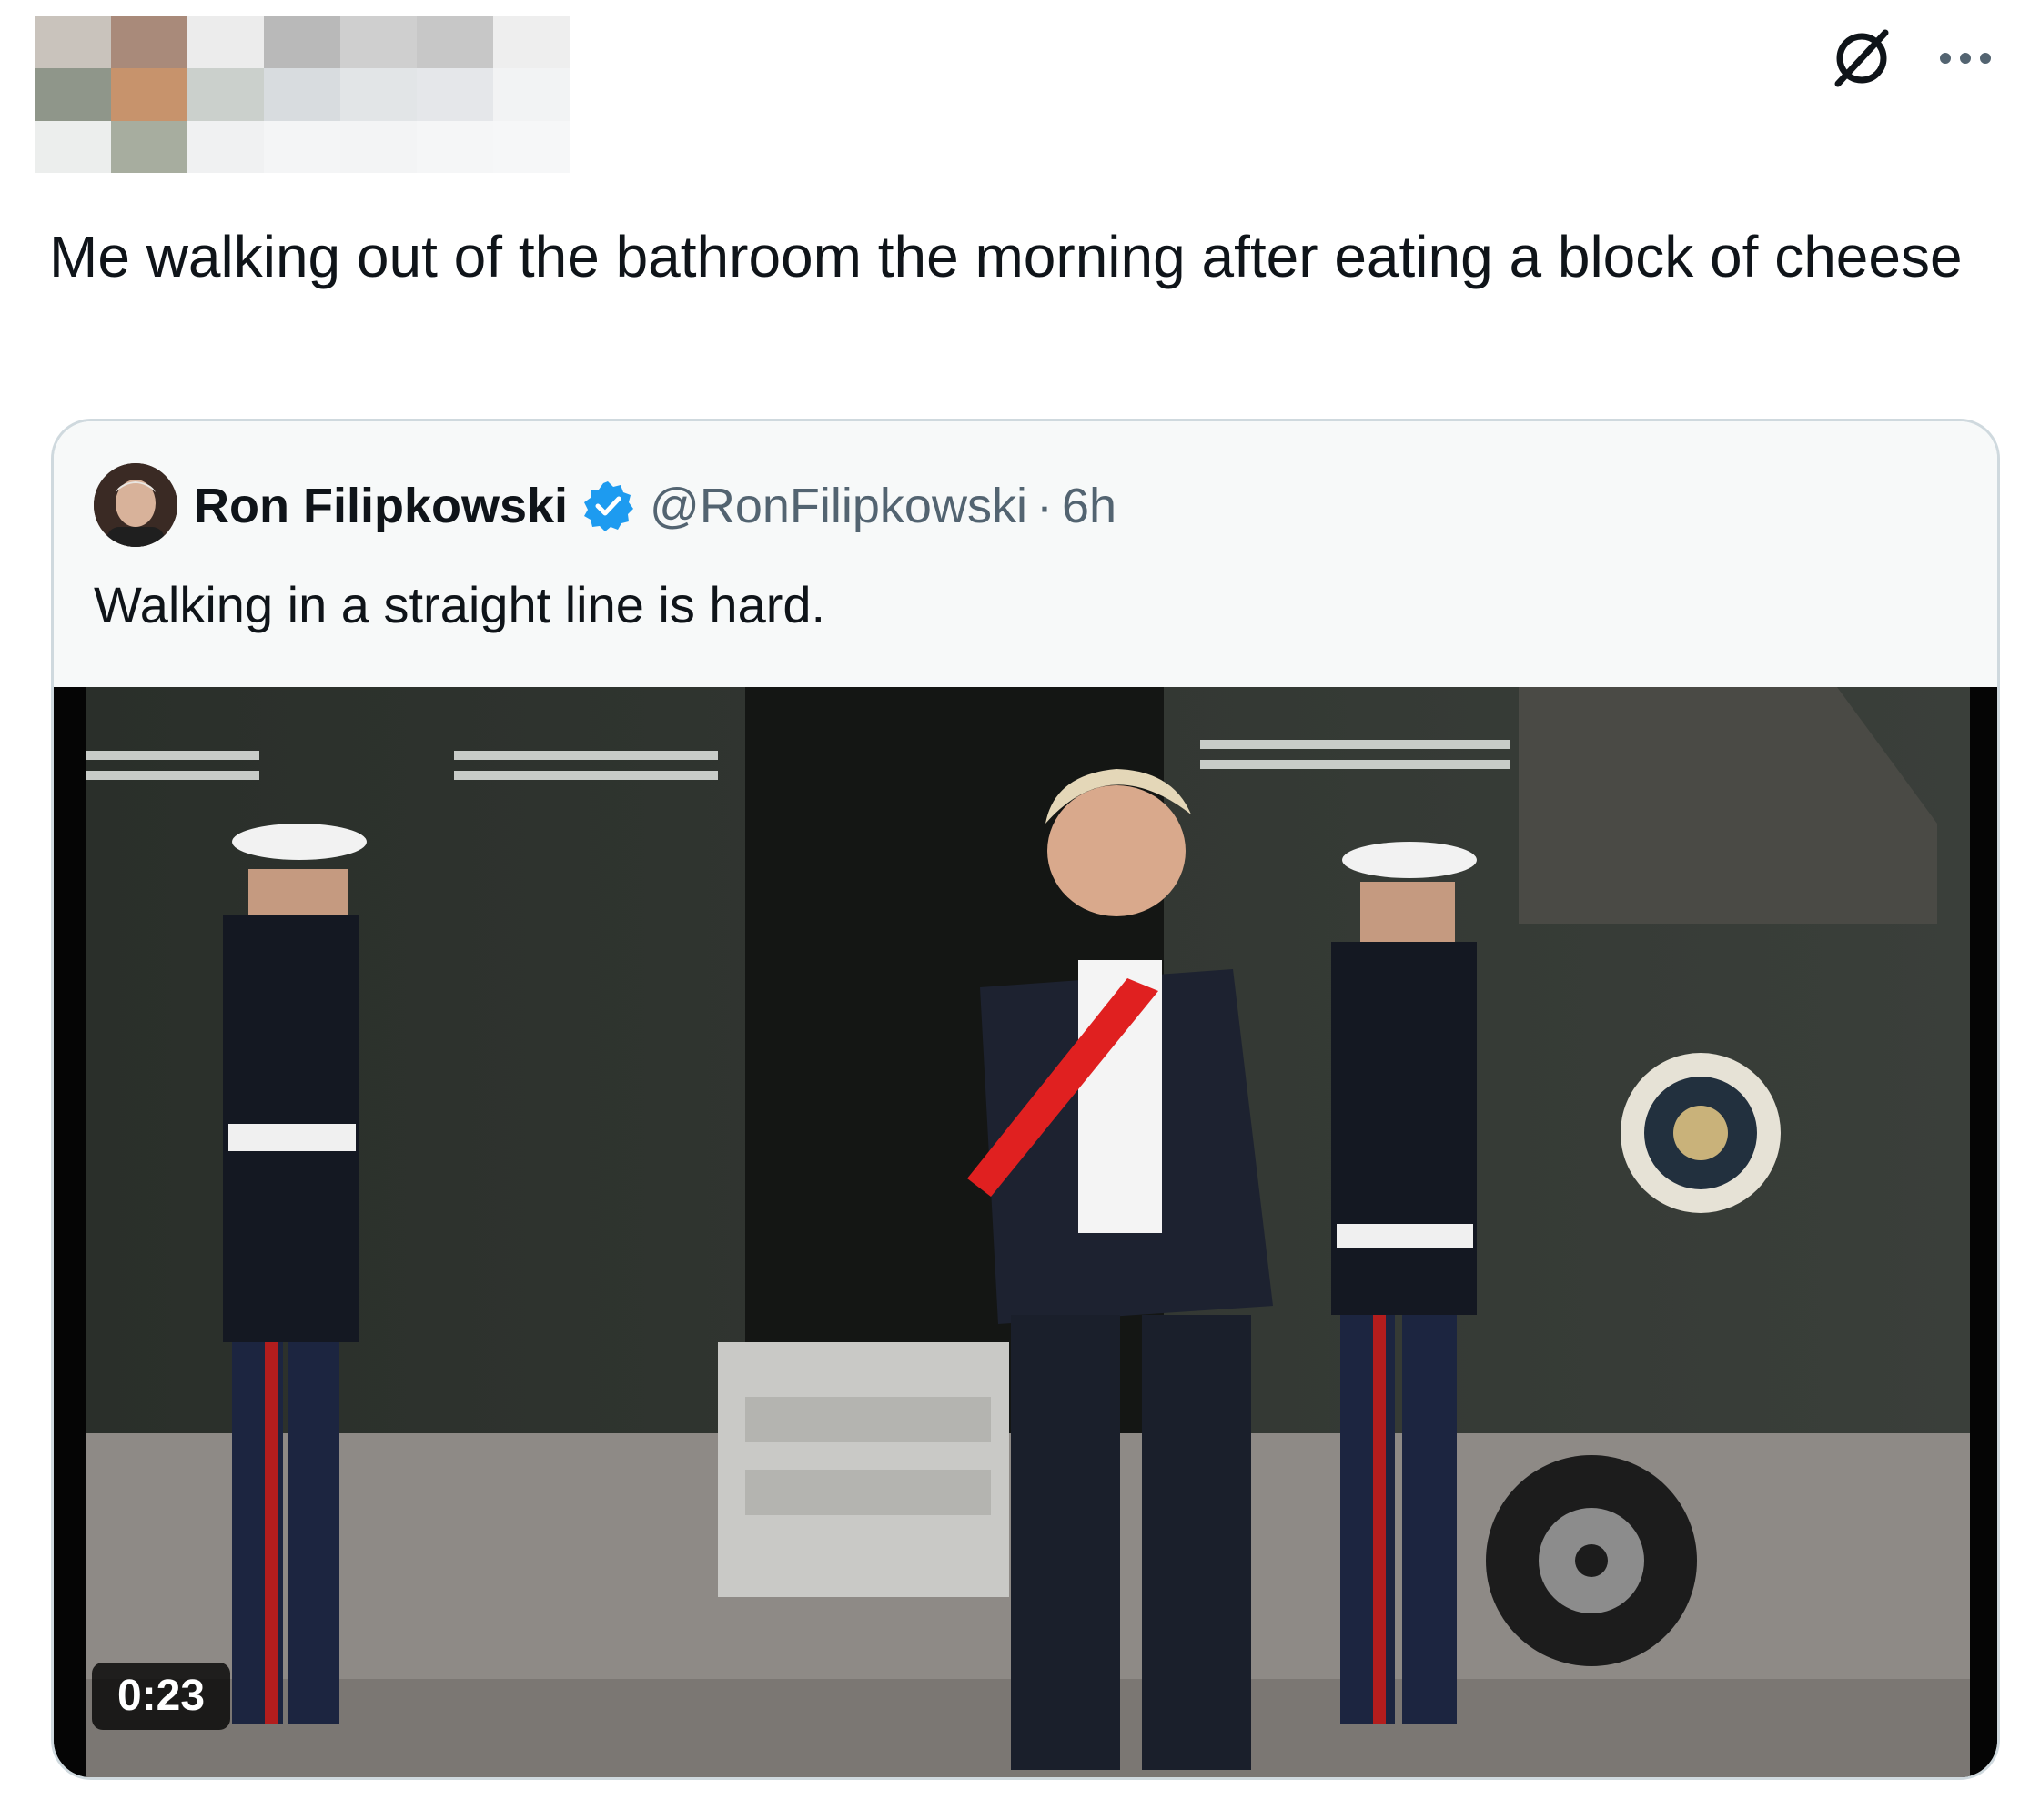  I want to click on author-name: Ron Filipkowski, so click(381, 506).